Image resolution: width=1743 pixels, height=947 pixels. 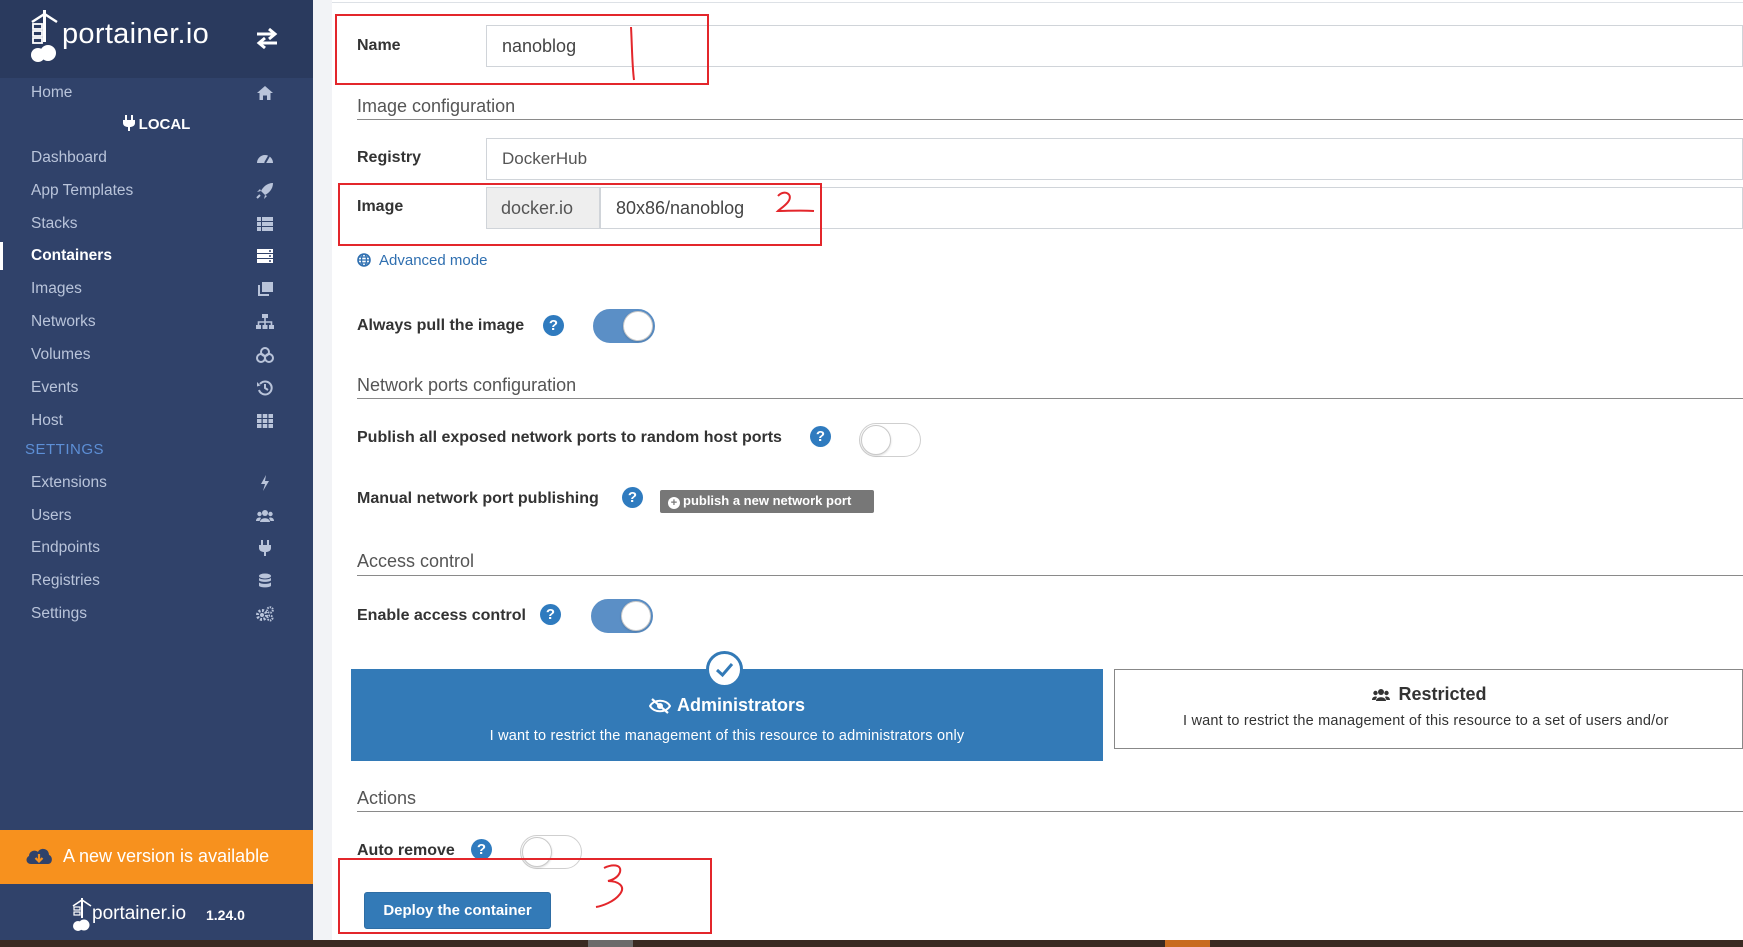 I want to click on sidebar-item-label: Containers, so click(x=71, y=255).